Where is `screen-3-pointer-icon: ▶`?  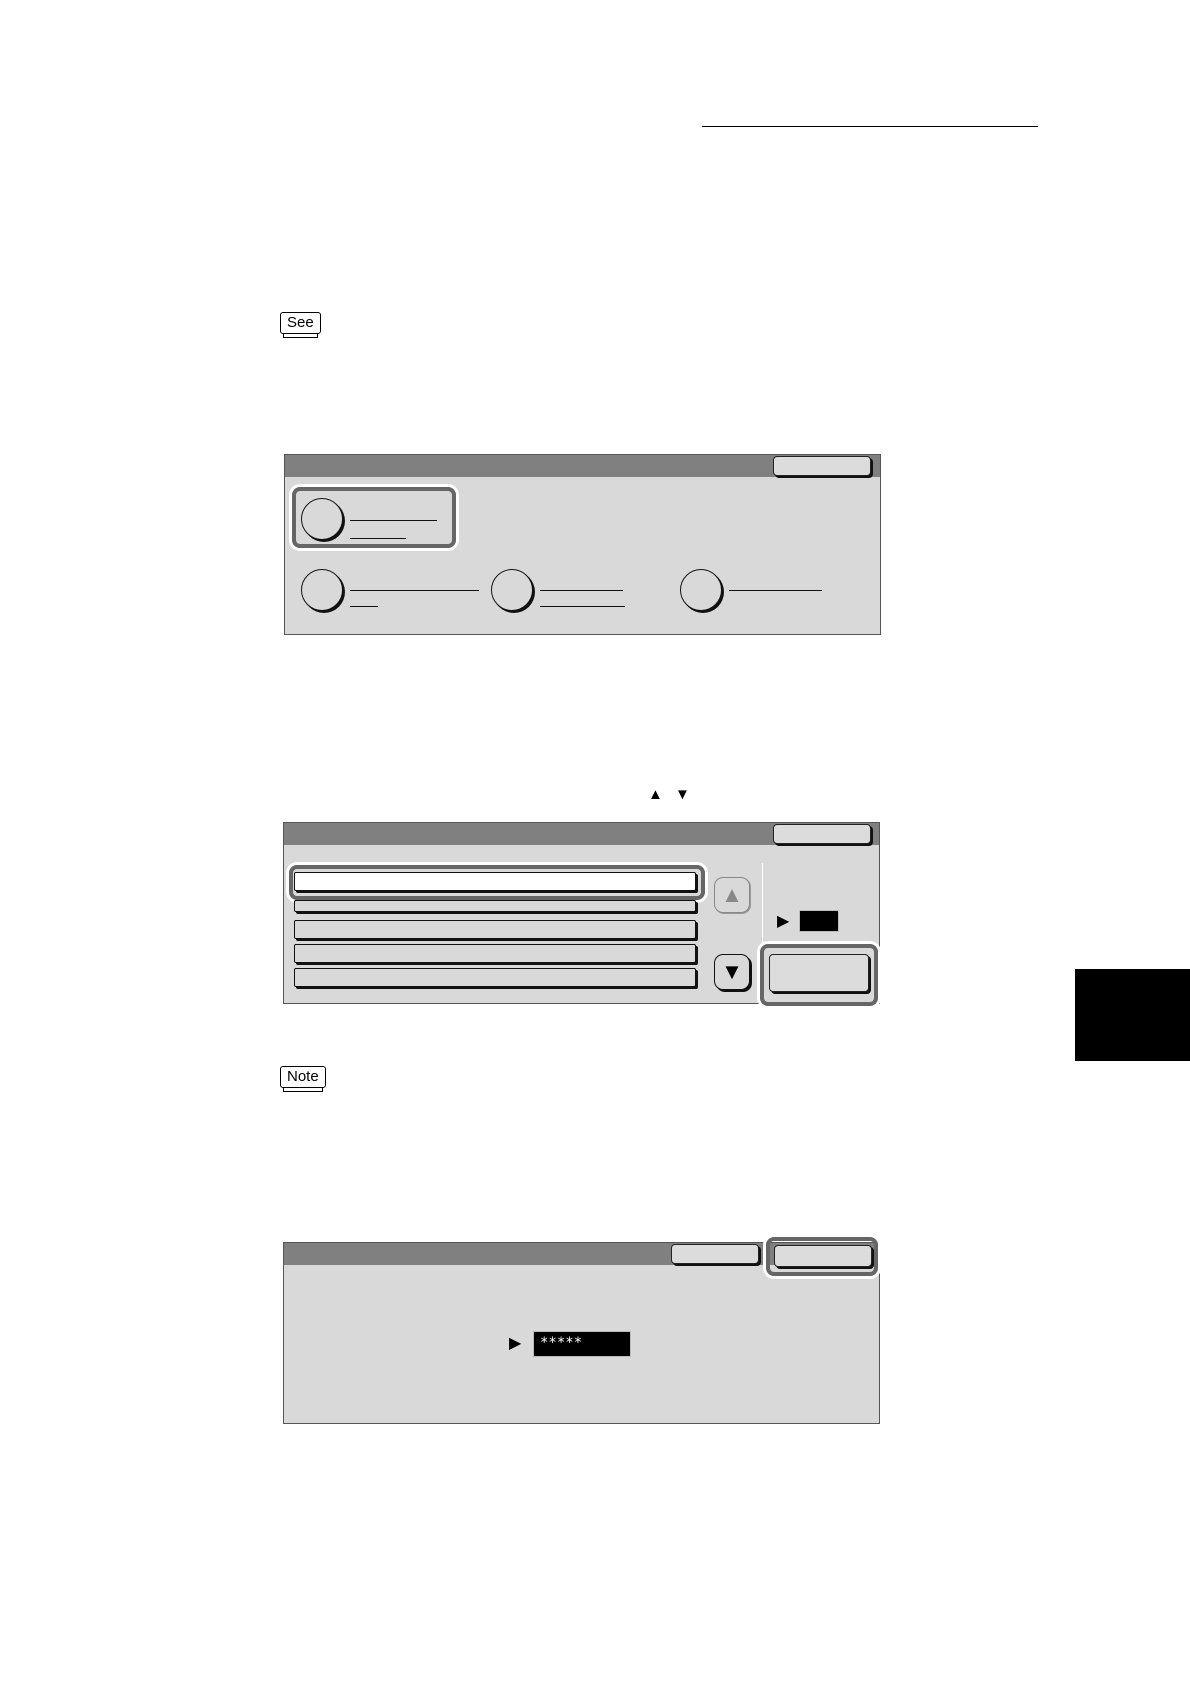
screen-3-pointer-icon: ▶ is located at coordinates (515, 1343).